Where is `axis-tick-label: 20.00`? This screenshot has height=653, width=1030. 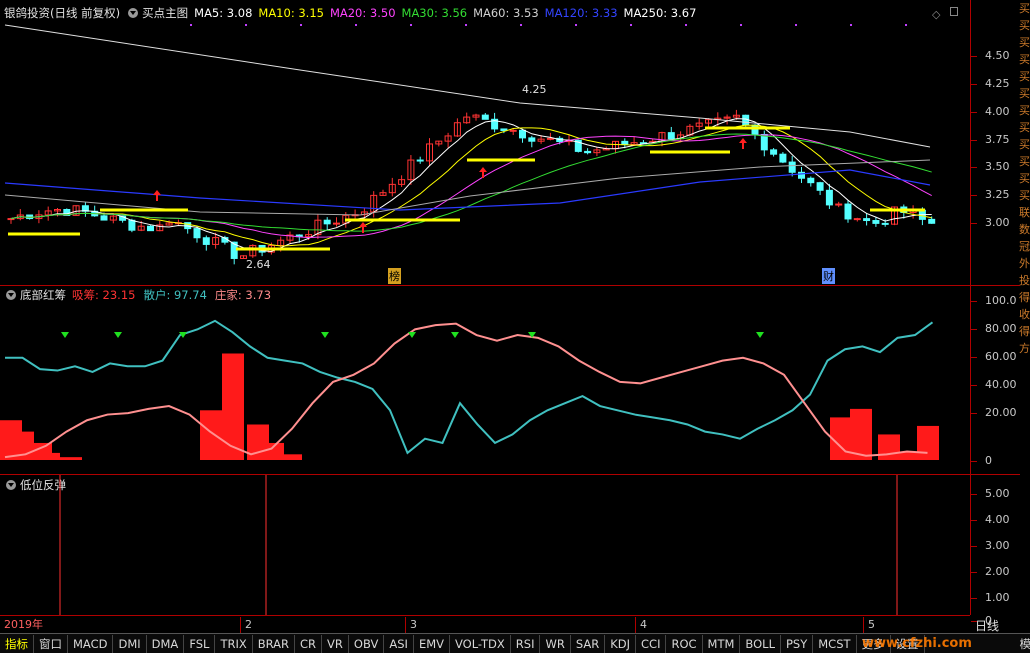
axis-tick-label: 20.00 is located at coordinates (996, 412).